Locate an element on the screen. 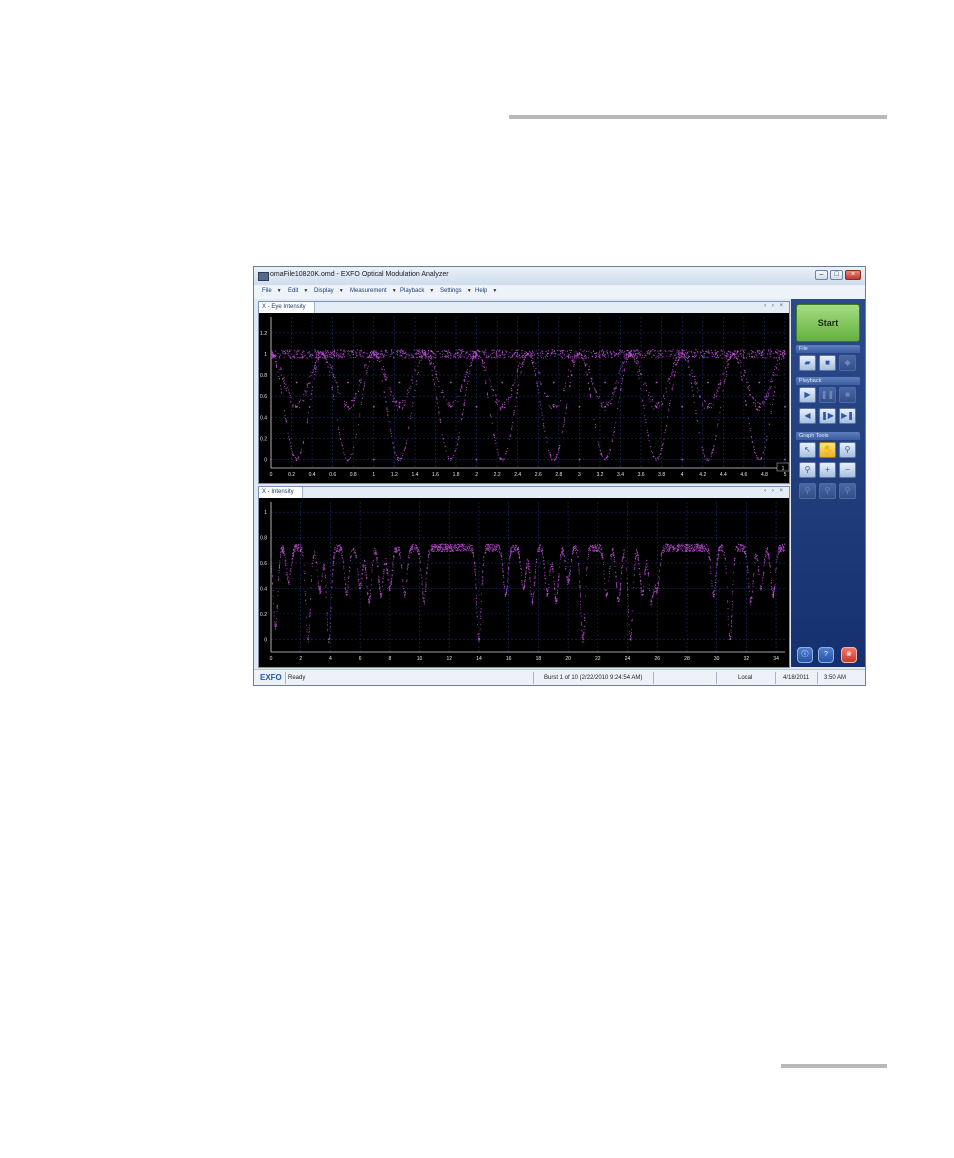 Image resolution: width=954 pixels, height=1158 pixels. menu-help: Help ▼ is located at coordinates (486, 291).